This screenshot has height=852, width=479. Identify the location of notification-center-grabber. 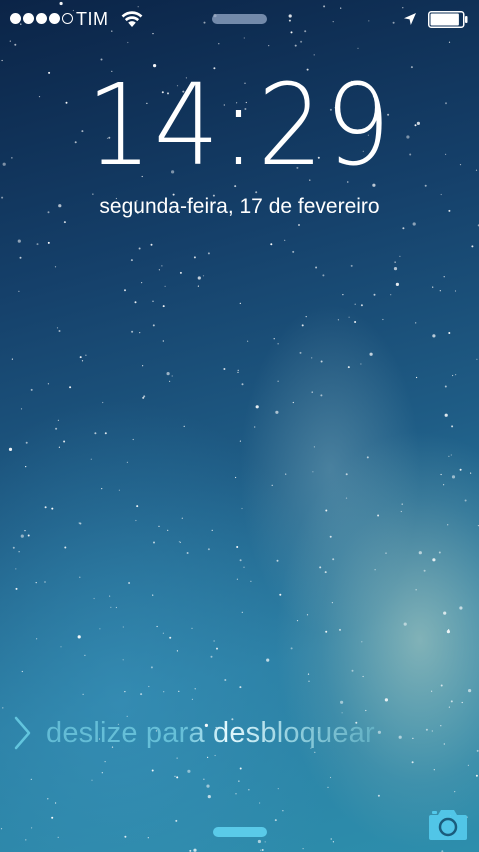
(239, 19).